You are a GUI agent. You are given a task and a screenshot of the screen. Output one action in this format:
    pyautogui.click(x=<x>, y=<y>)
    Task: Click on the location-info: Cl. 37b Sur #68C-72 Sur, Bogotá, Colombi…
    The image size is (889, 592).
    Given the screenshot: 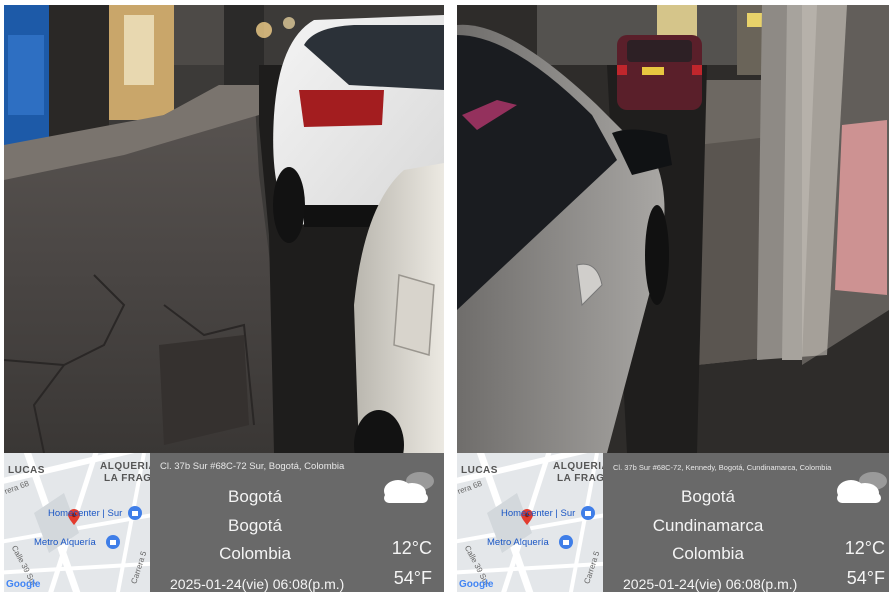 What is the action you would take?
    pyautogui.click(x=297, y=522)
    